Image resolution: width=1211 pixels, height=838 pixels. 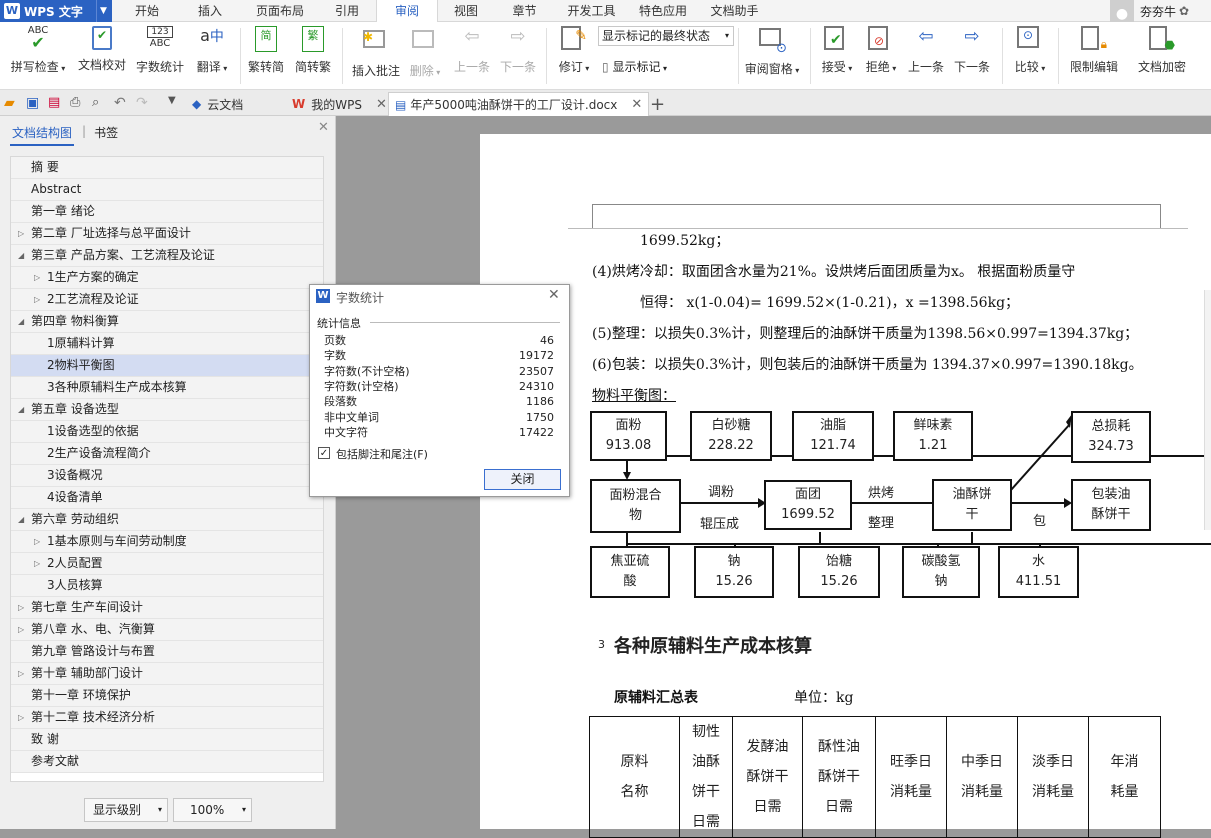 I want to click on outline-item: 参考文献, so click(x=167, y=762).